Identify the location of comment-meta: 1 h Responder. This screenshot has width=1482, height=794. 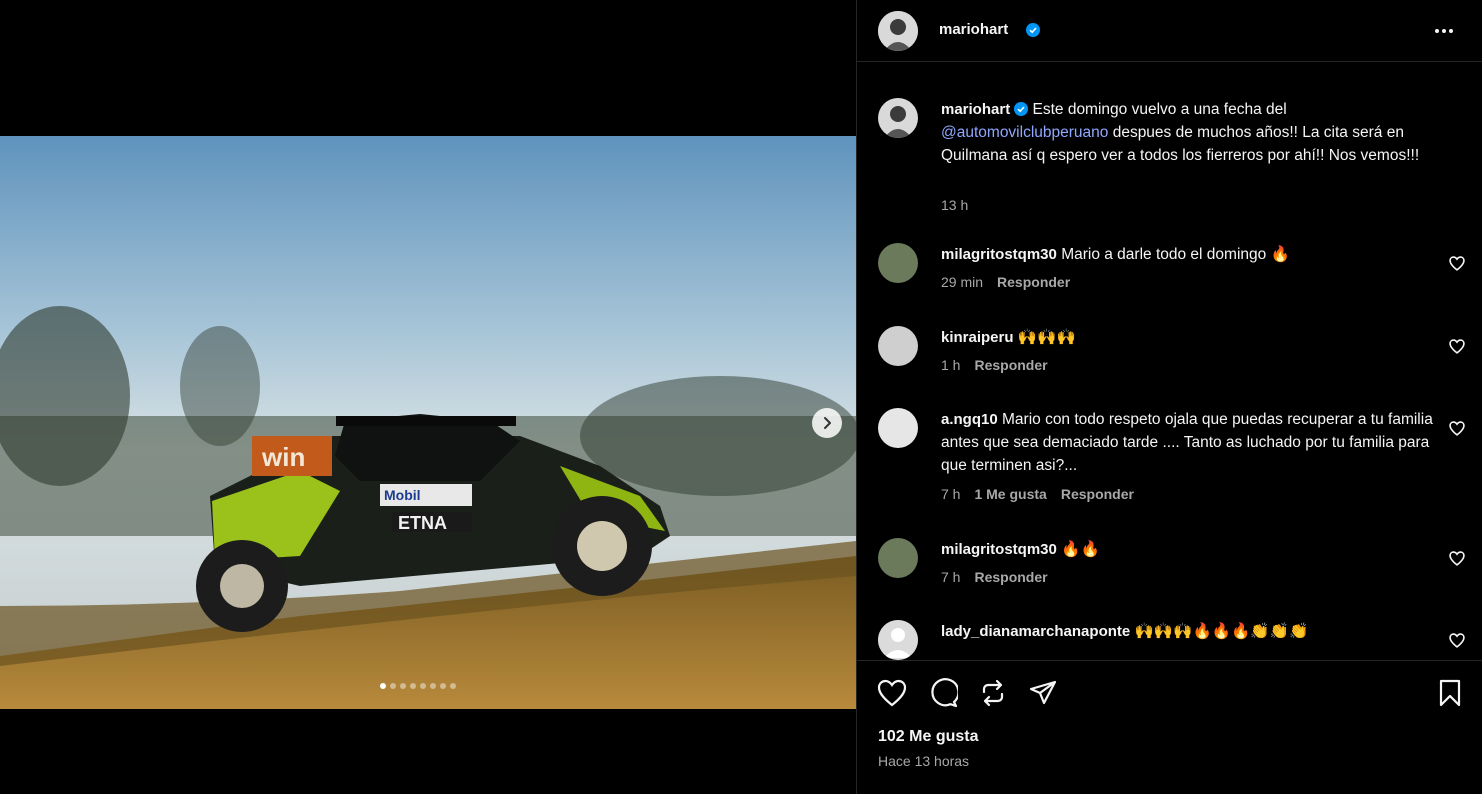
(1001, 365).